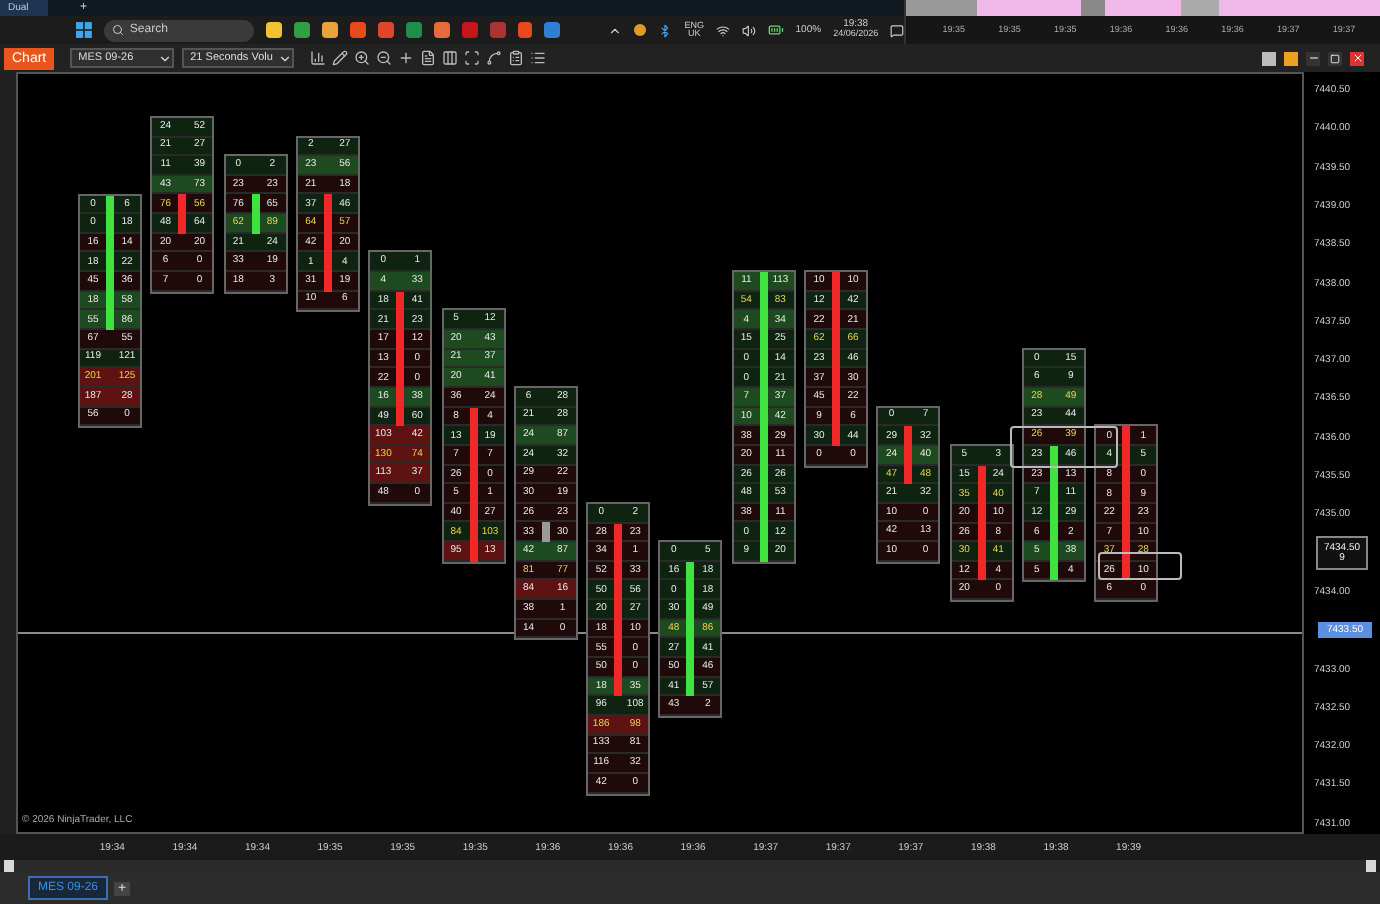  I want to click on wifi-icon, so click(722, 30).